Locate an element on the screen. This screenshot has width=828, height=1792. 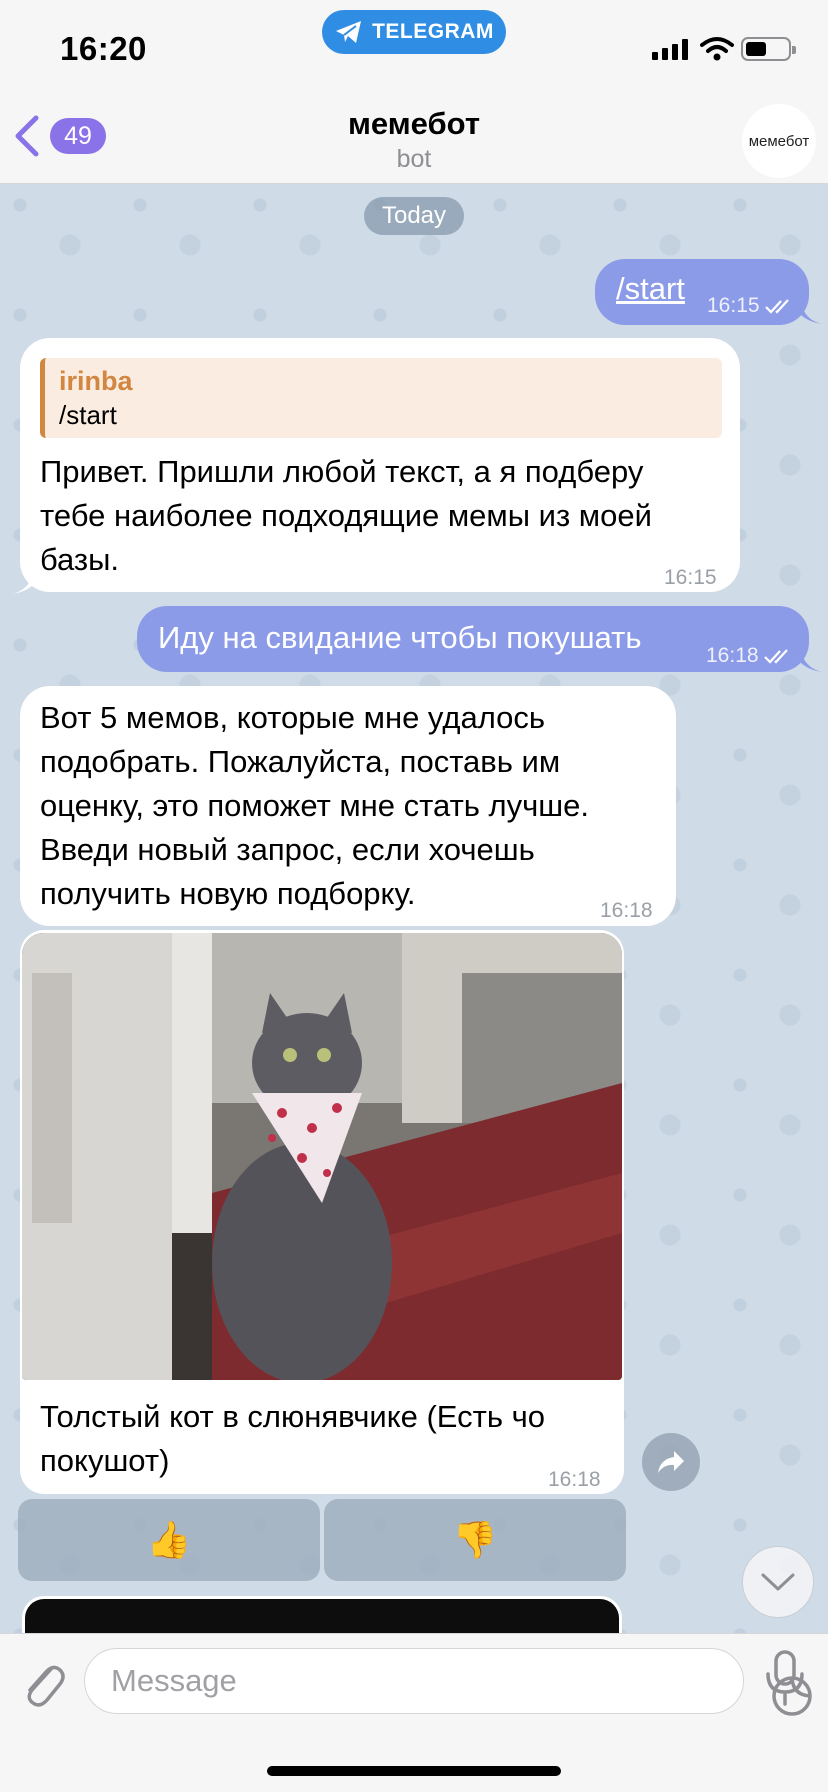
message-line: базы. is located at coordinates (80, 559).